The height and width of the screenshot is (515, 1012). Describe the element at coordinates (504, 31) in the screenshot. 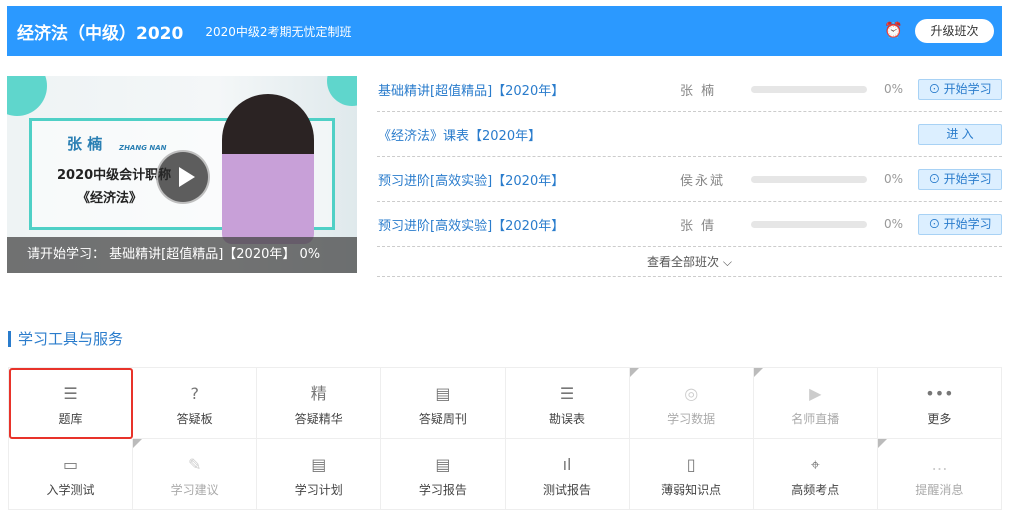

I see `course-header: 经济法（中级）2020 2020中级2考期无忧定制班 ⏰ 升级班次` at that location.